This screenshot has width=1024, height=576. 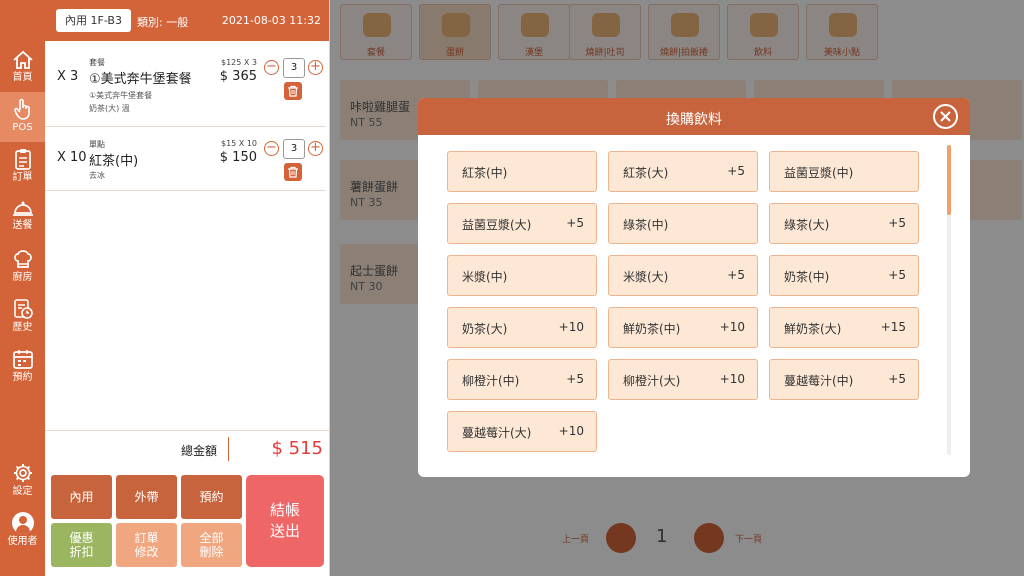 What do you see at coordinates (844, 379) in the screenshot?
I see `drink-option: 蔓越莓汁(中) +5` at bounding box center [844, 379].